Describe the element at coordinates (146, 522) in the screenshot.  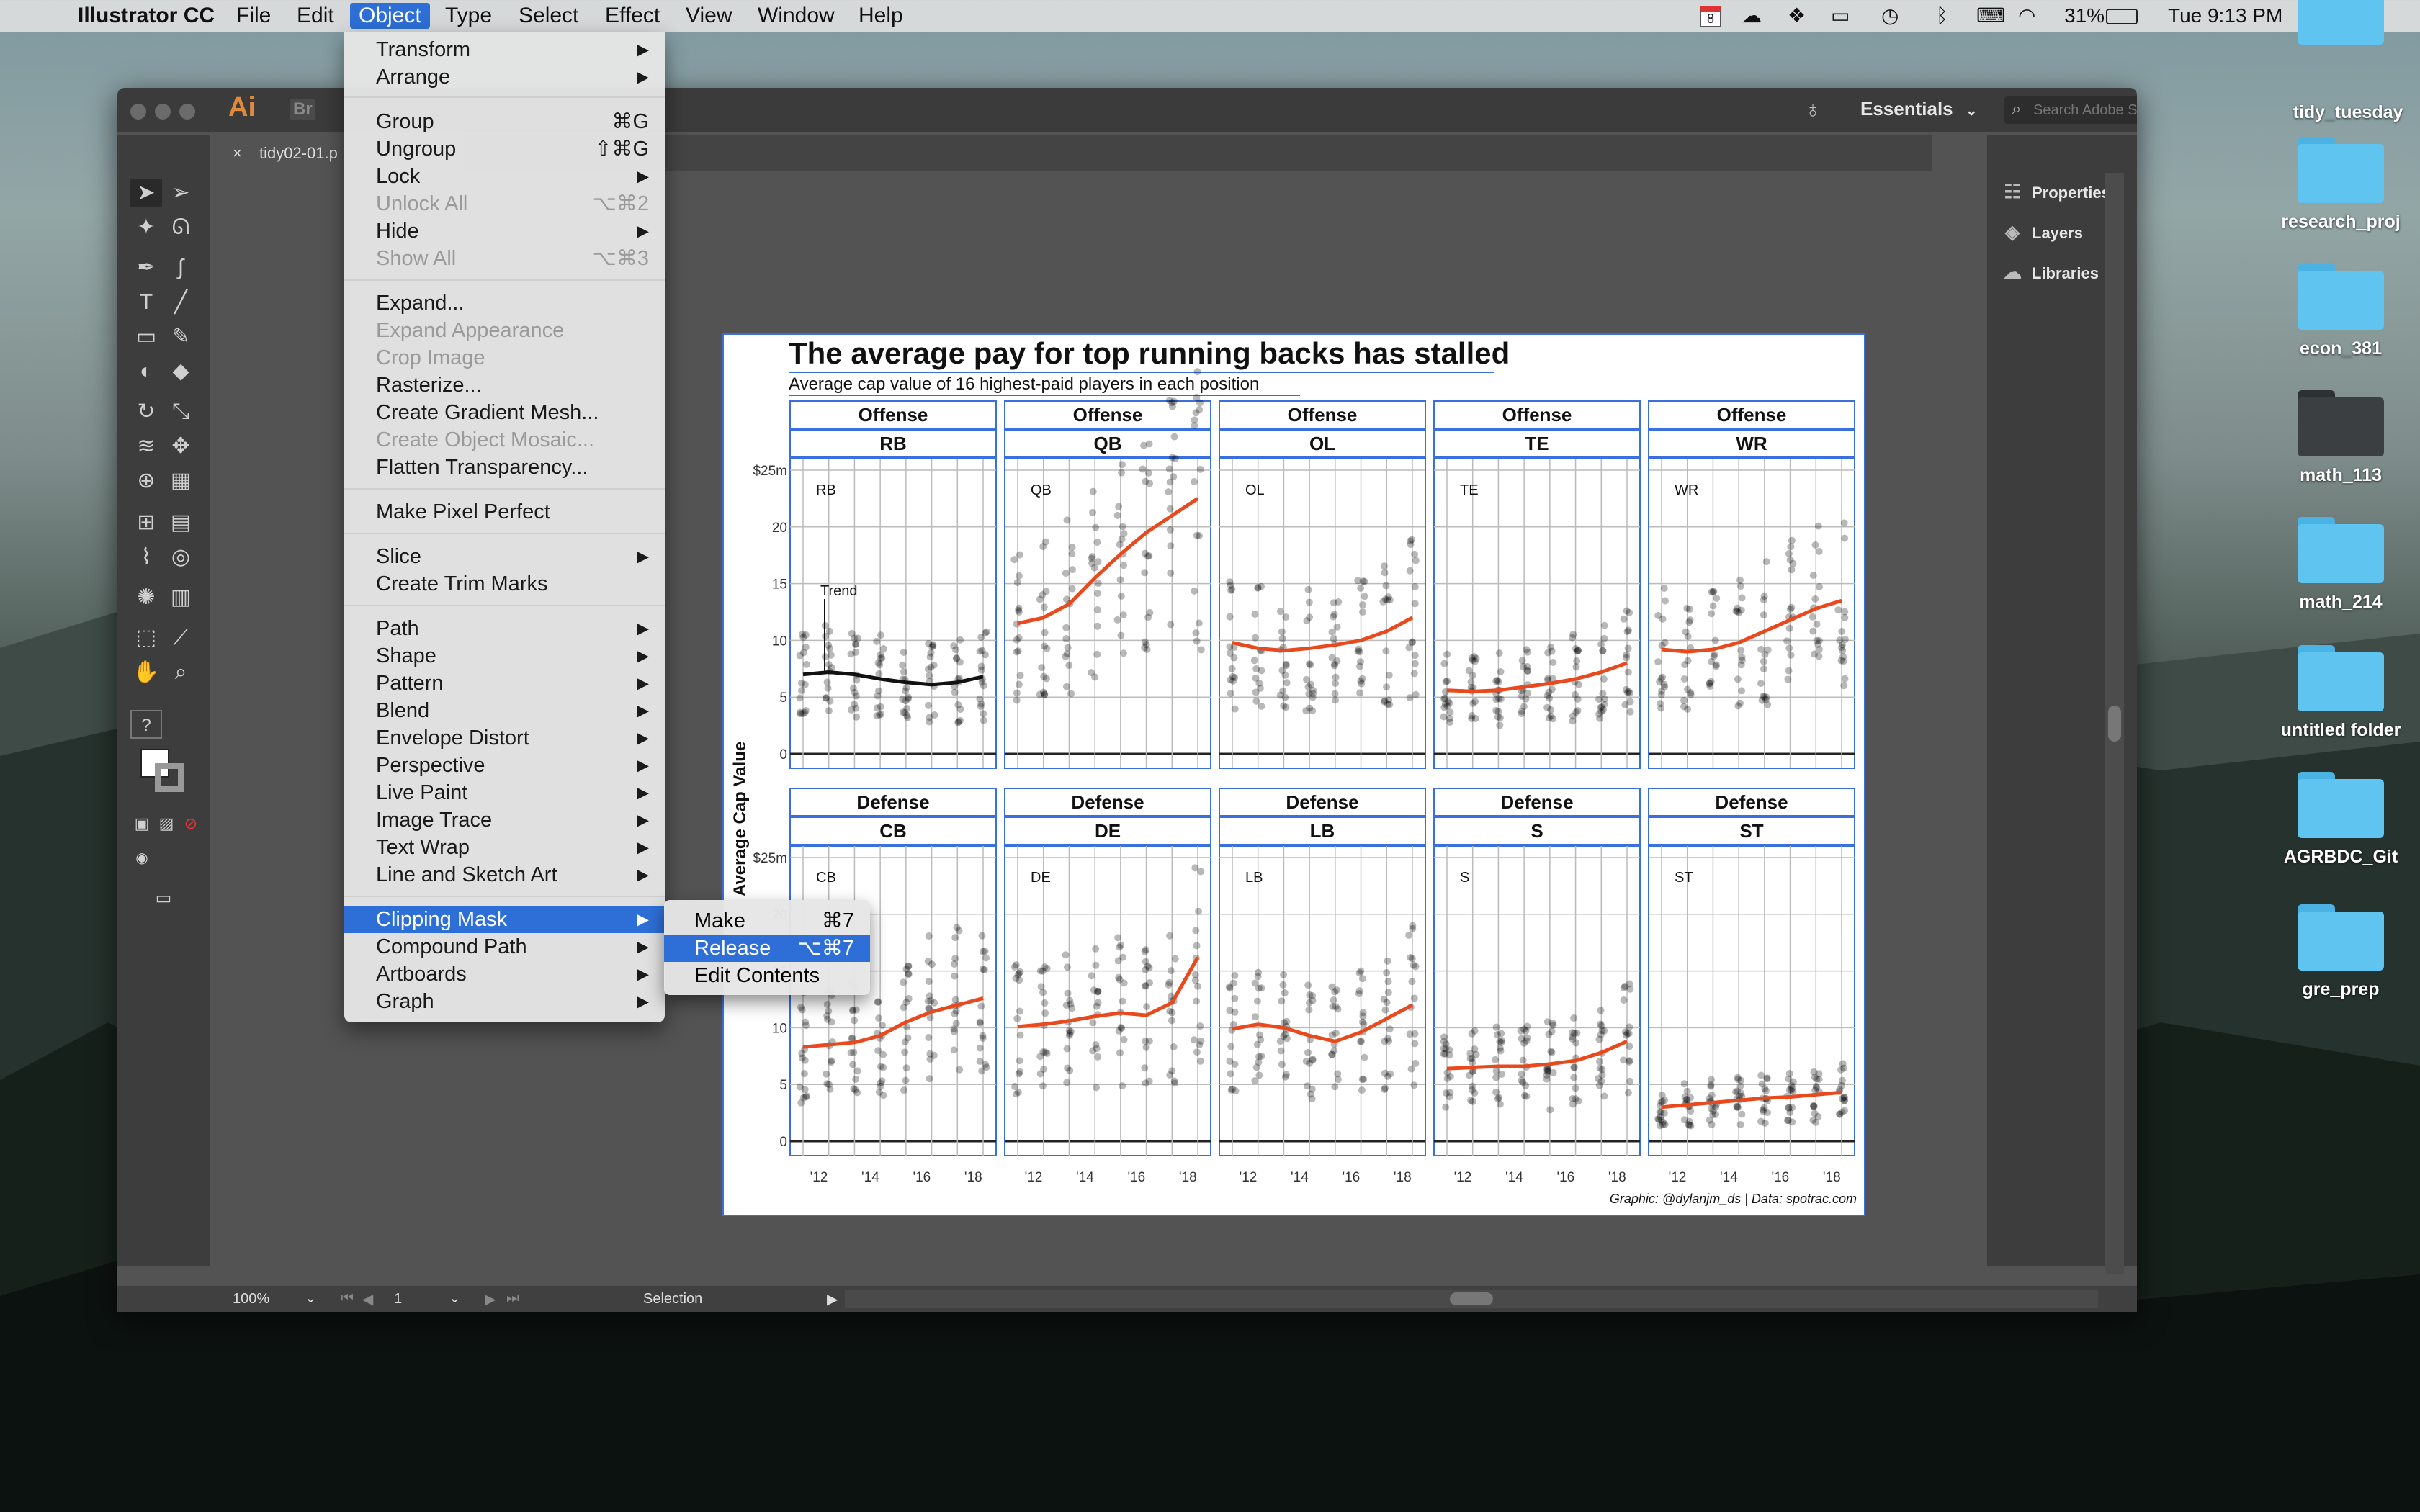
I see `mesh-tool-icon: ⊞` at that location.